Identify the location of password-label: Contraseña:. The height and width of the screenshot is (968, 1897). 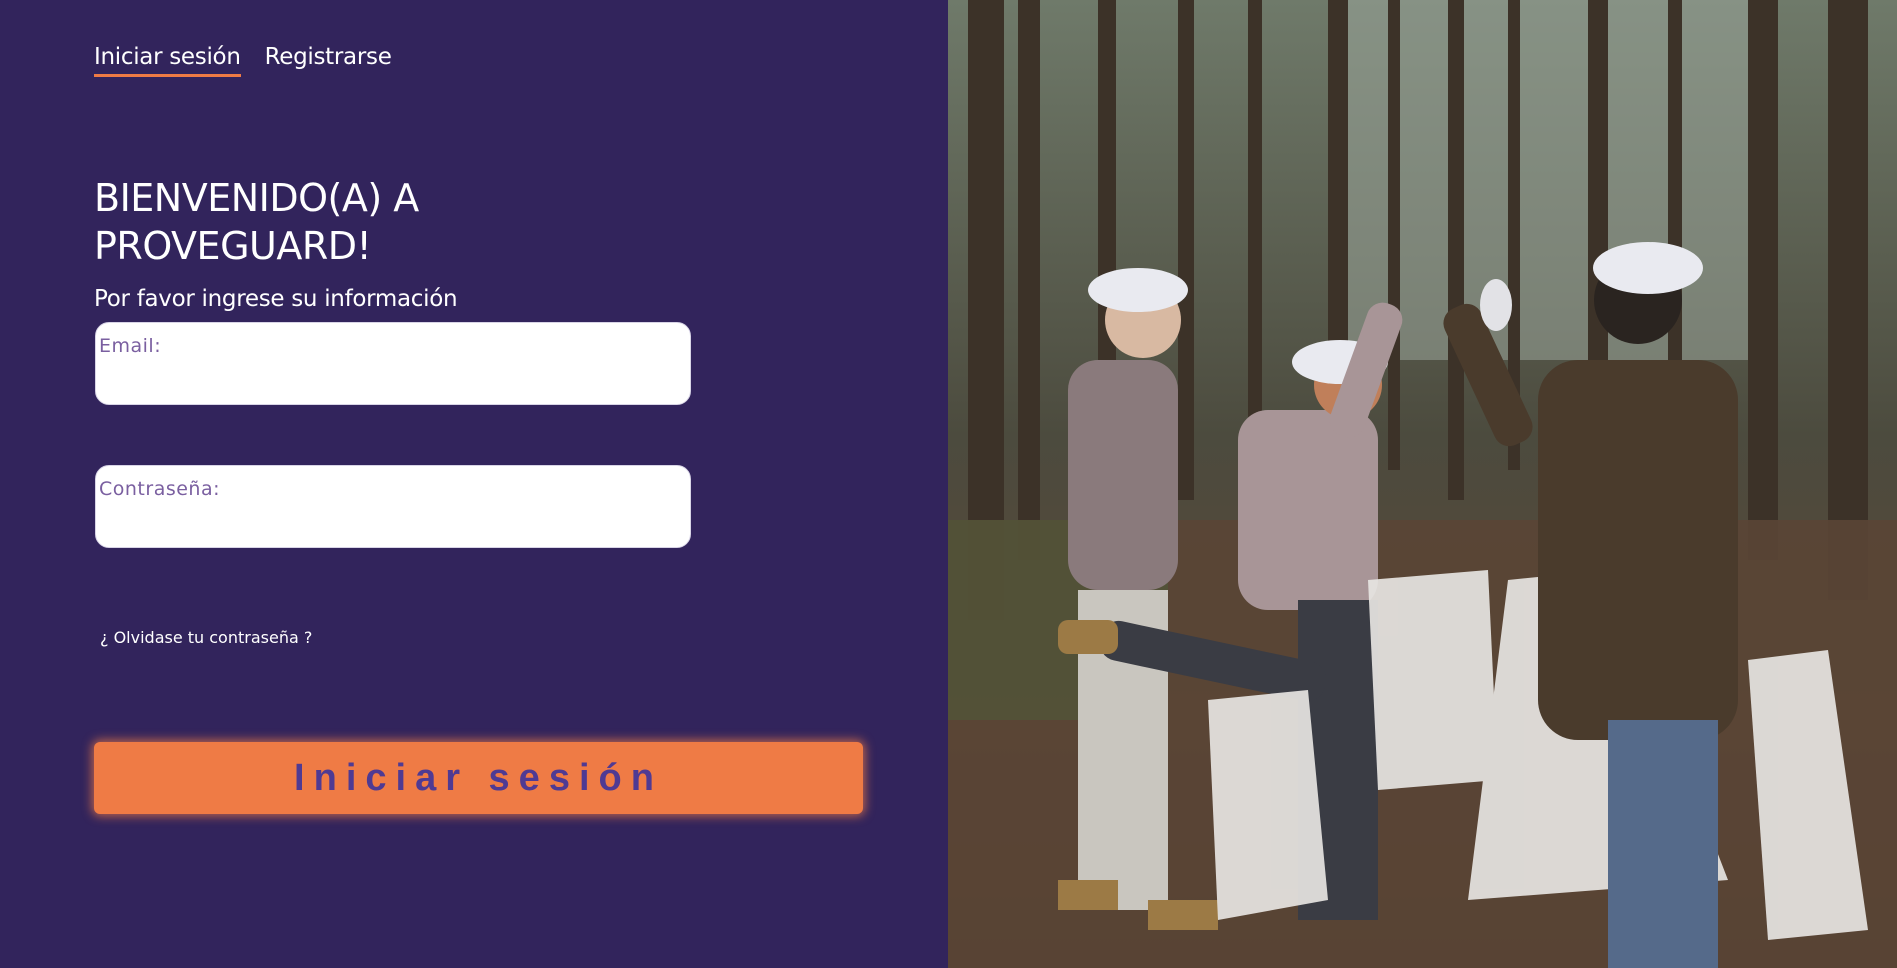
(160, 489).